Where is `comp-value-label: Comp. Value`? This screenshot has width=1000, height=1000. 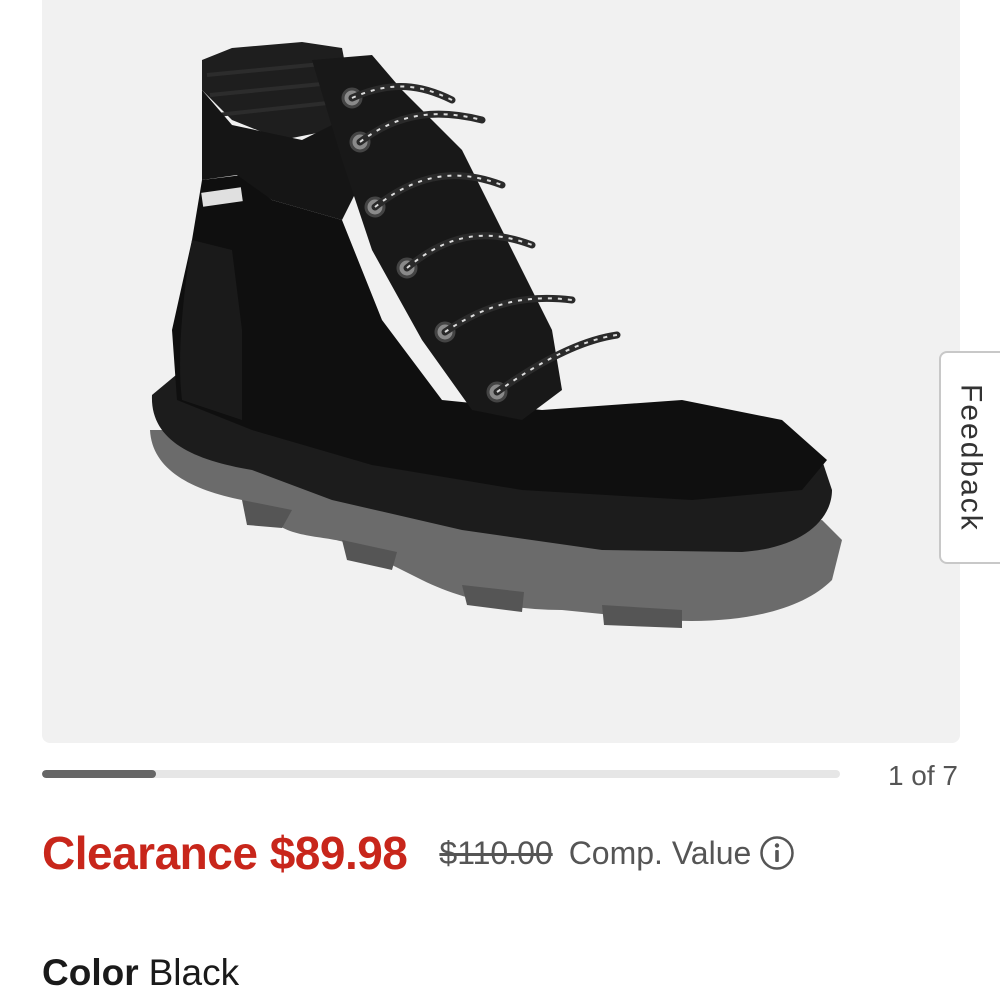
comp-value-label: Comp. Value is located at coordinates (660, 852).